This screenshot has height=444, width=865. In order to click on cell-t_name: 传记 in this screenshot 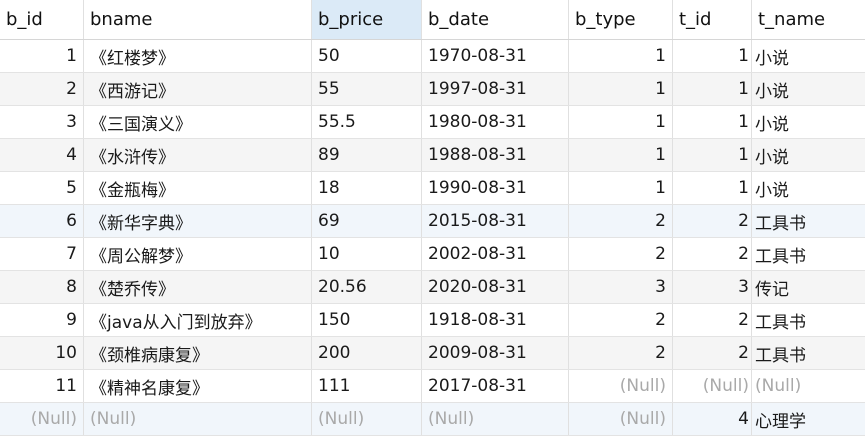, I will do `click(808, 287)`.